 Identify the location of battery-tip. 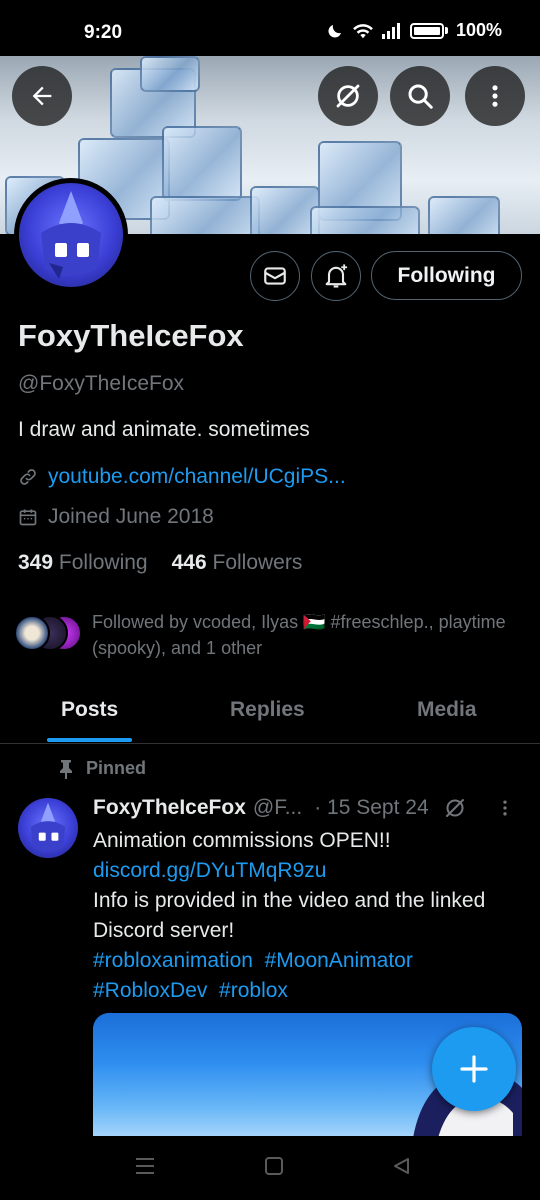
(446, 30).